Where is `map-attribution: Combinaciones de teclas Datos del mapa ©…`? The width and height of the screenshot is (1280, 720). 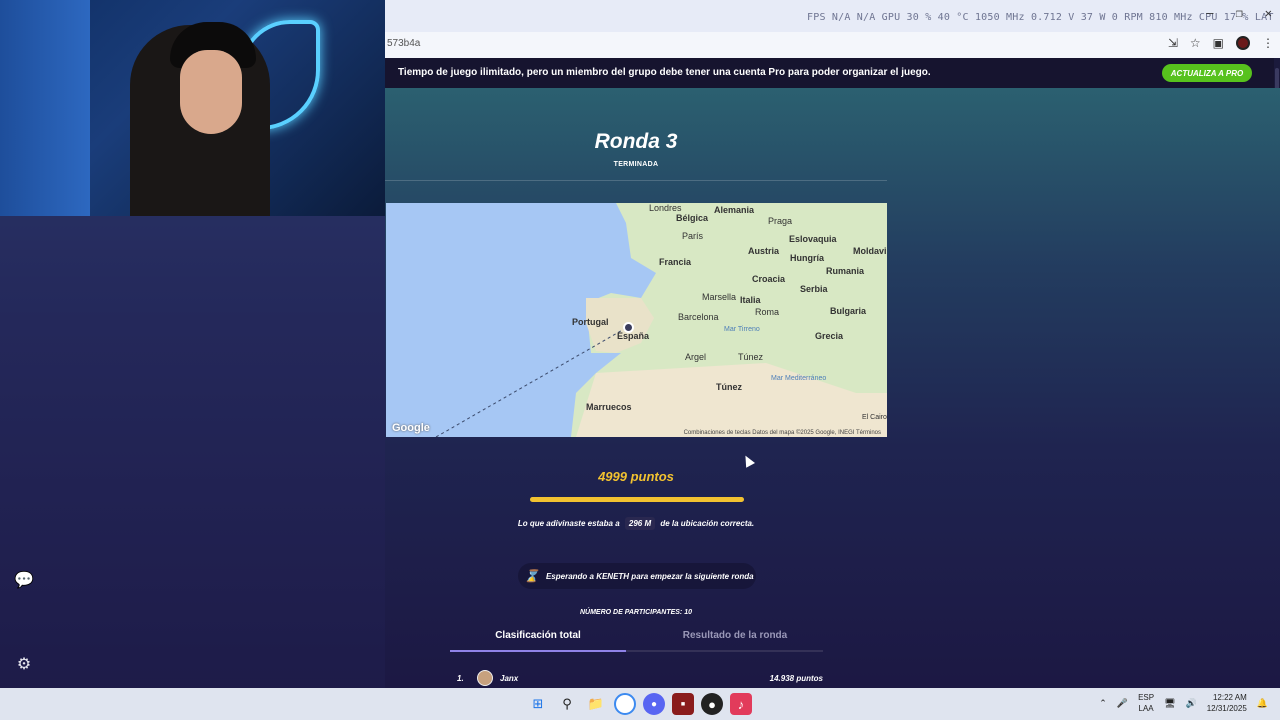 map-attribution: Combinaciones de teclas Datos del mapa ©… is located at coordinates (782, 433).